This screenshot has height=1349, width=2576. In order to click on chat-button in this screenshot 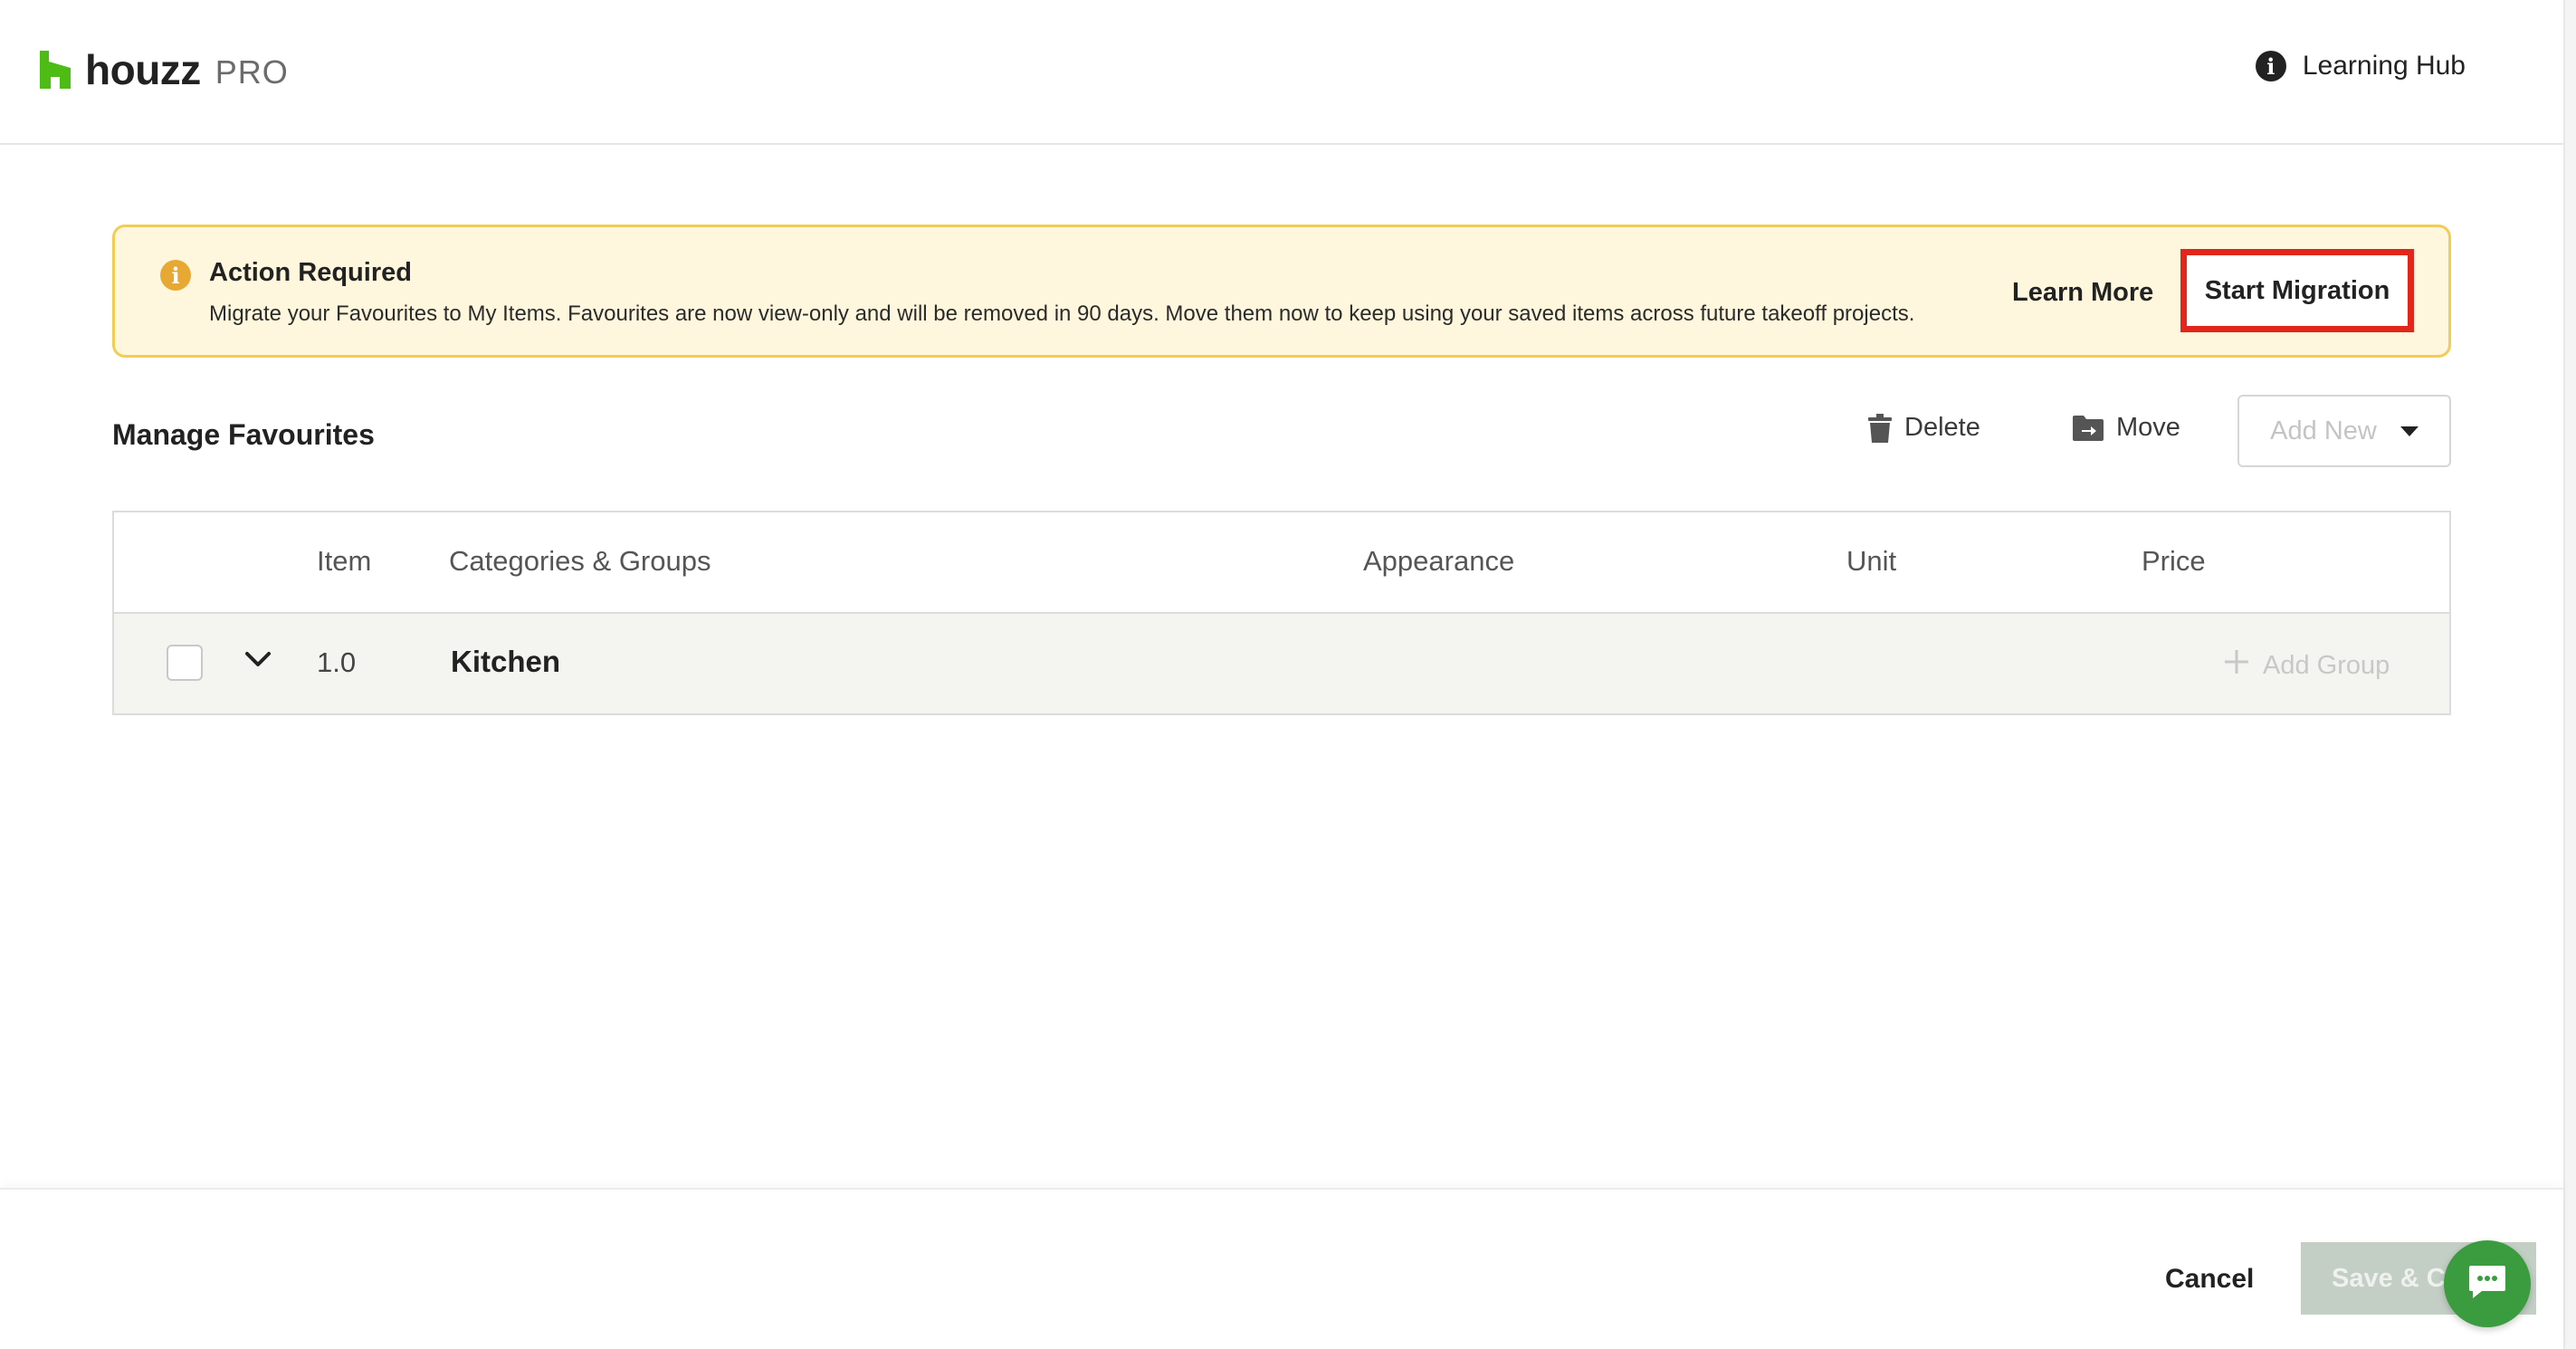, I will do `click(2487, 1283)`.